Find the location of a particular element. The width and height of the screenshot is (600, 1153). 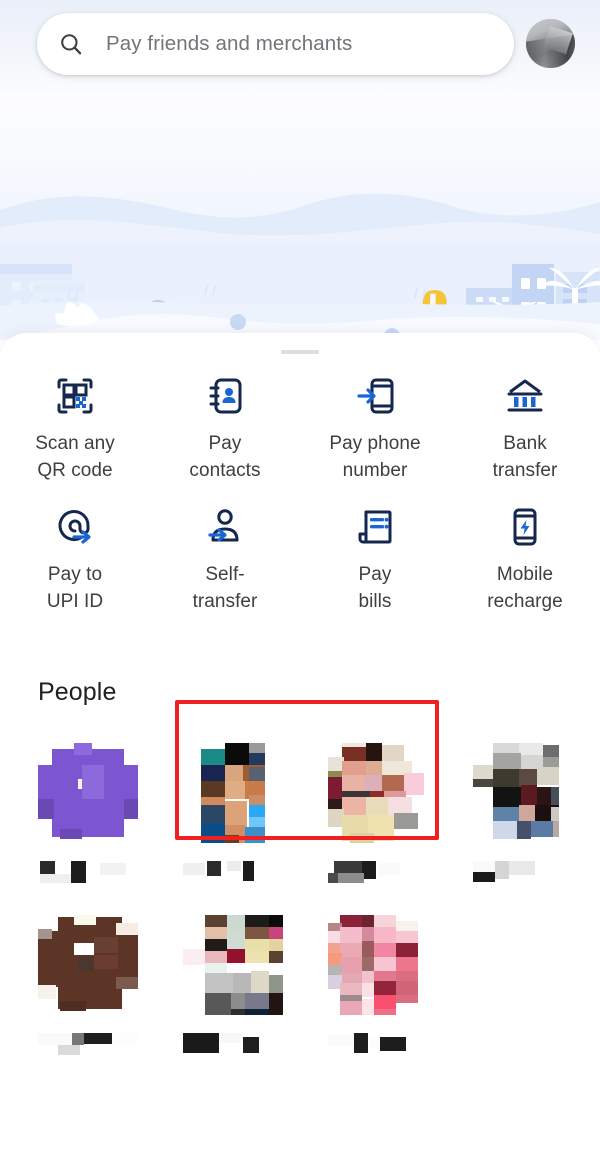

action-mobile-recharge: Mobile recharge is located at coordinates (525, 556).